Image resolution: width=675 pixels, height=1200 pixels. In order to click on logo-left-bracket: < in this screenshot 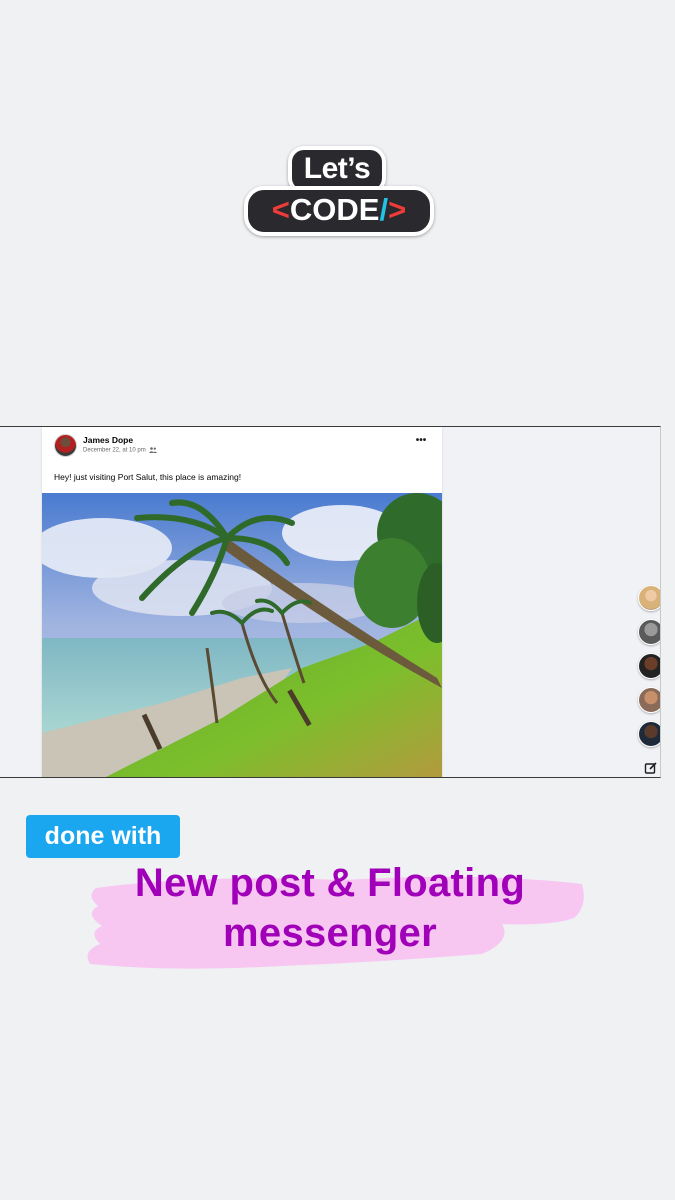, I will do `click(280, 209)`.